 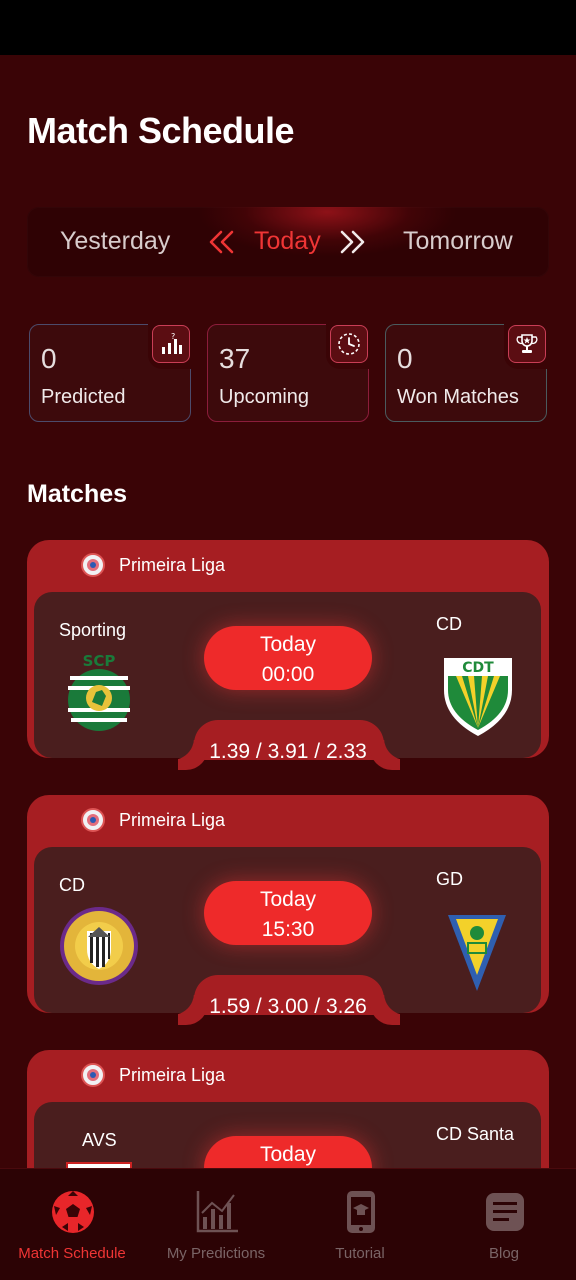 I want to click on phone-tutorial-icon, so click(x=361, y=1212).